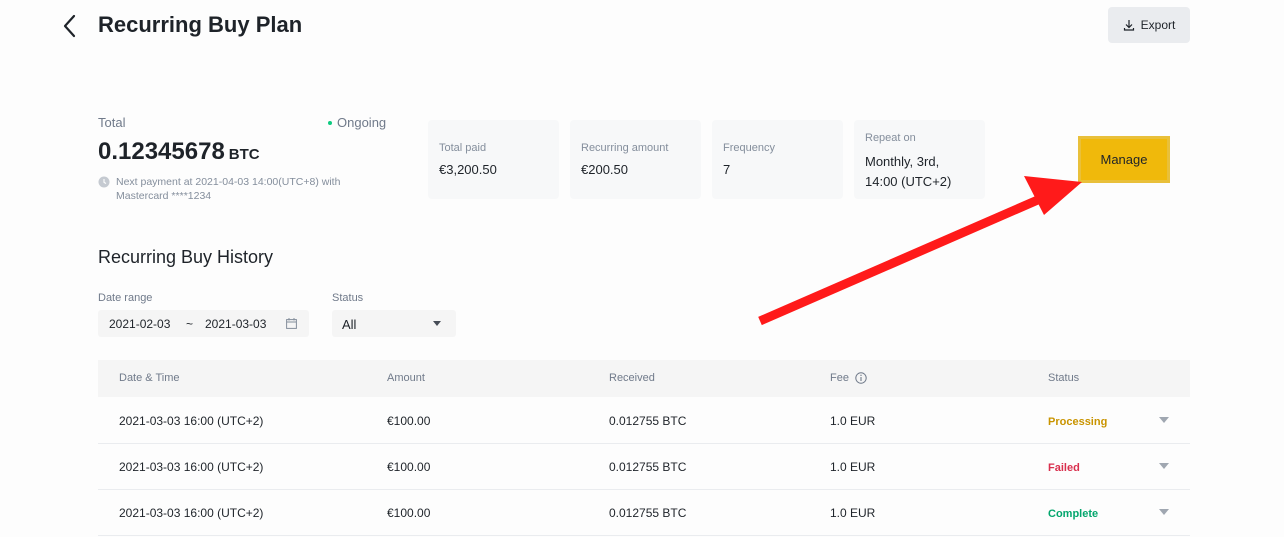 Image resolution: width=1284 pixels, height=537 pixels. I want to click on plan-status-label: Ongoing, so click(362, 122).